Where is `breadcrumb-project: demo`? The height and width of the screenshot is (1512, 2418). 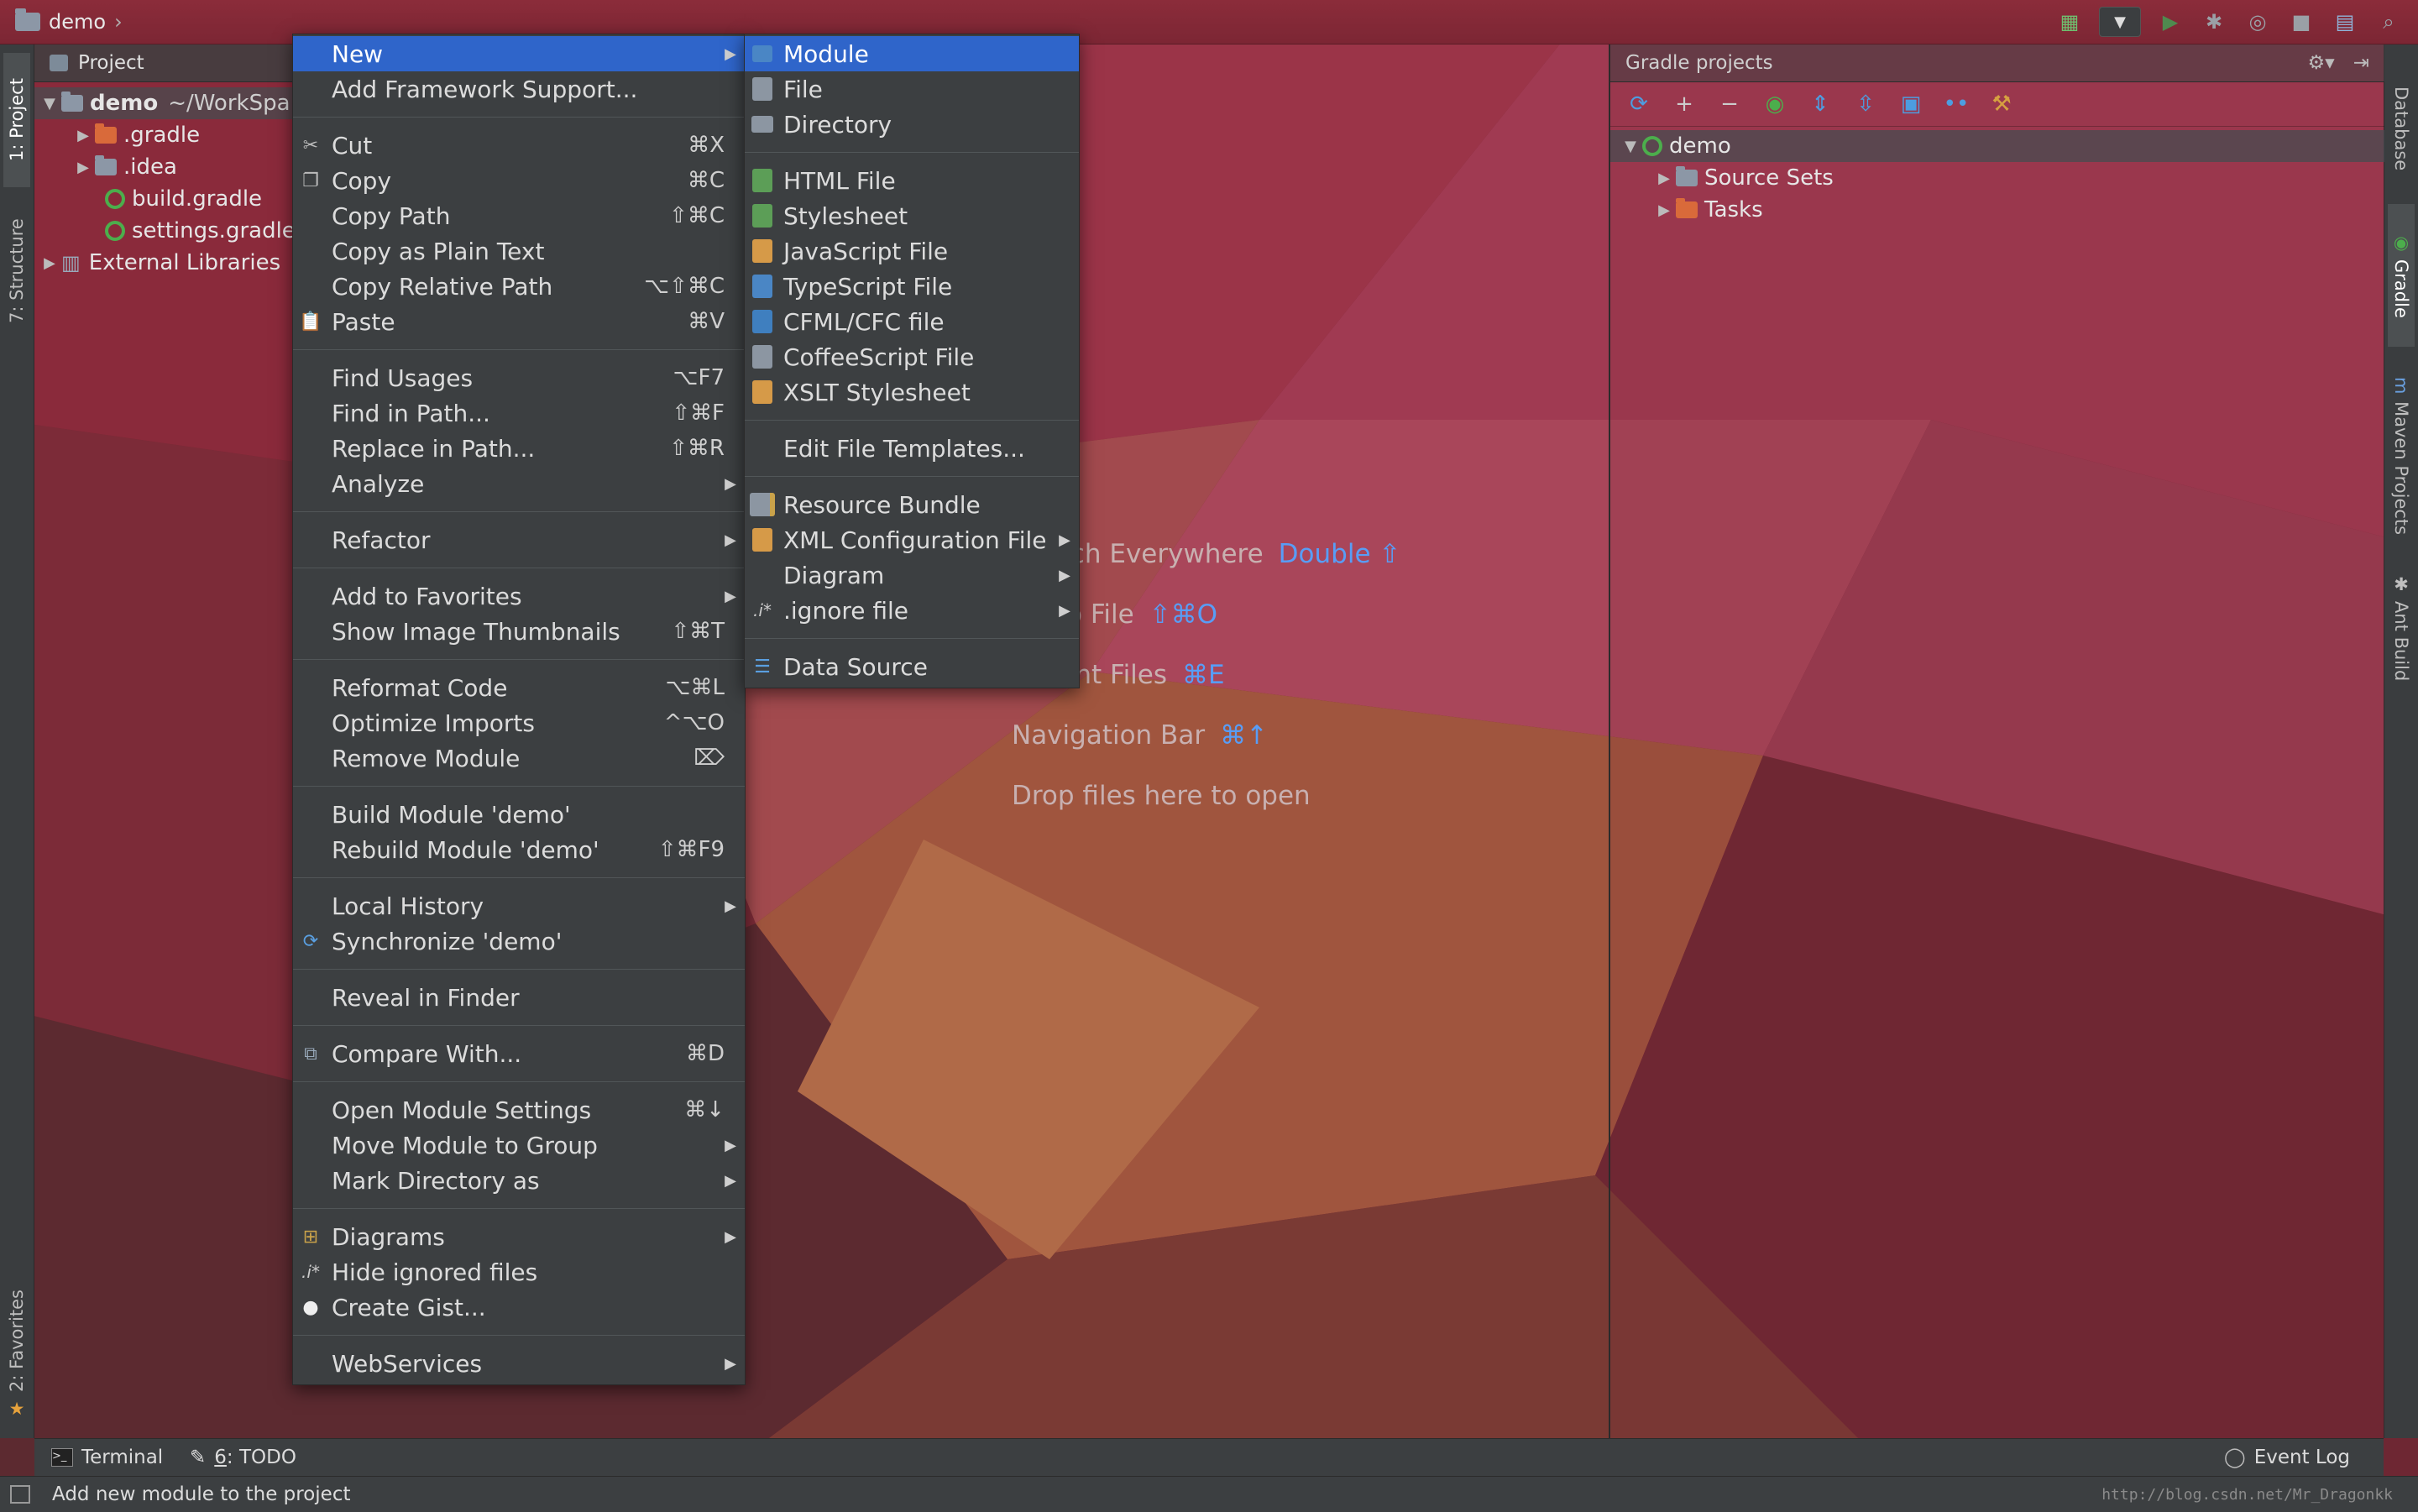 breadcrumb-project: demo is located at coordinates (77, 22).